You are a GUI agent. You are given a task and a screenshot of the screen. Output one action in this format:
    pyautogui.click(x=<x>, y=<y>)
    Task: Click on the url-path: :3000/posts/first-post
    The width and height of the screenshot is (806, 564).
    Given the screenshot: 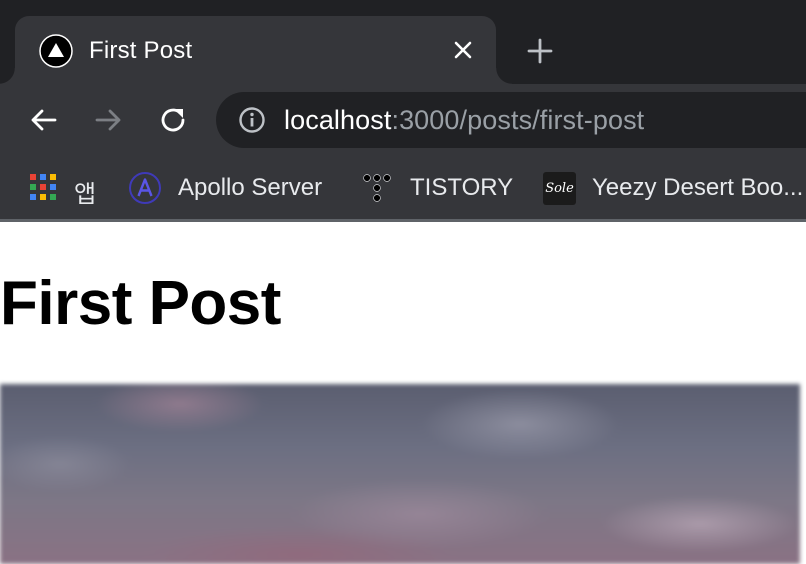 What is the action you would take?
    pyautogui.click(x=518, y=120)
    